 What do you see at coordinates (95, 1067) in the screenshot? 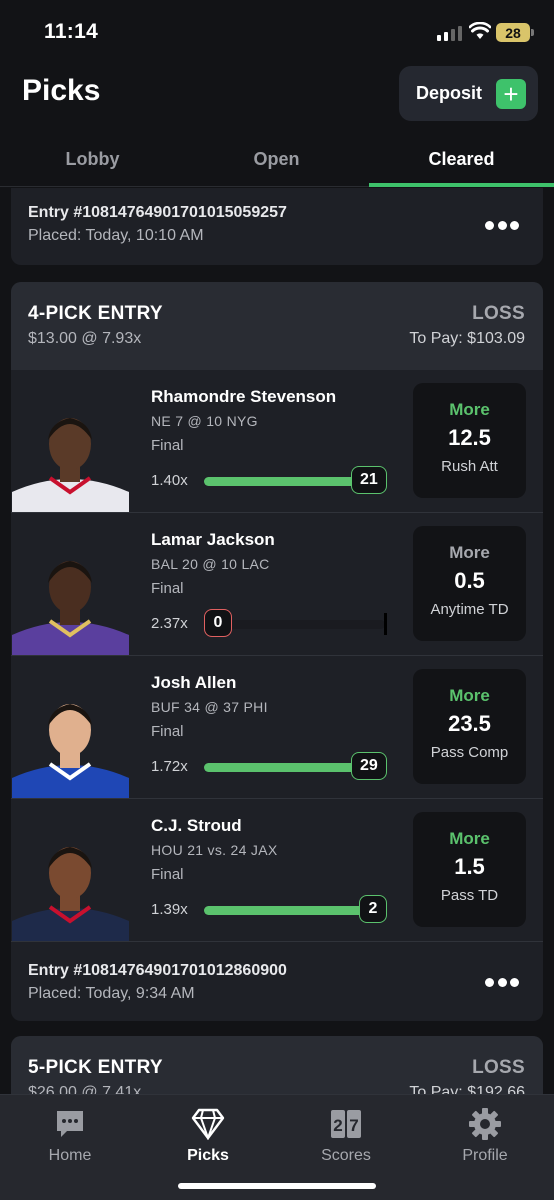
I see `entry-title: 5-PICK ENTRY` at bounding box center [95, 1067].